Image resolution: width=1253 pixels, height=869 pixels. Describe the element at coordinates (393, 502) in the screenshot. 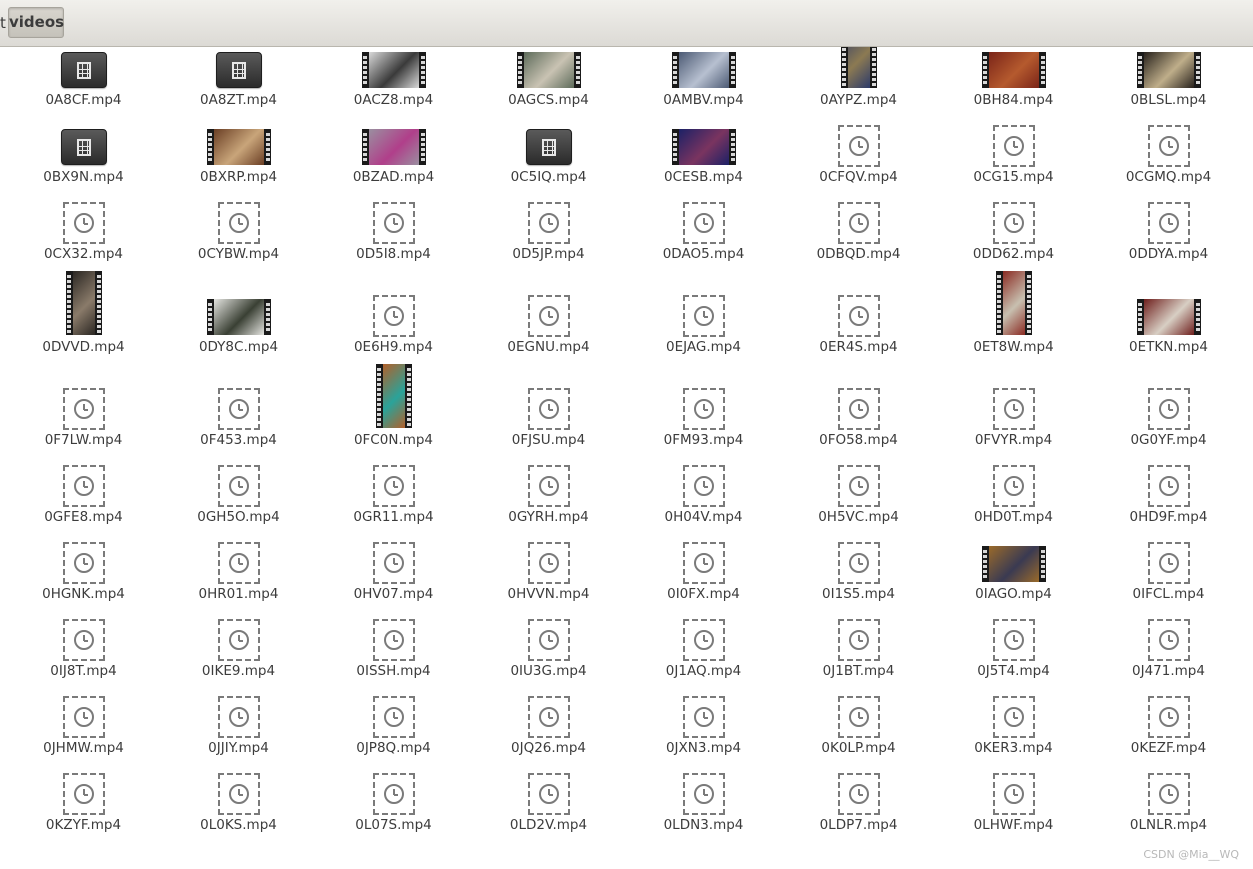

I see `file-item: 0GR11.mp4` at that location.